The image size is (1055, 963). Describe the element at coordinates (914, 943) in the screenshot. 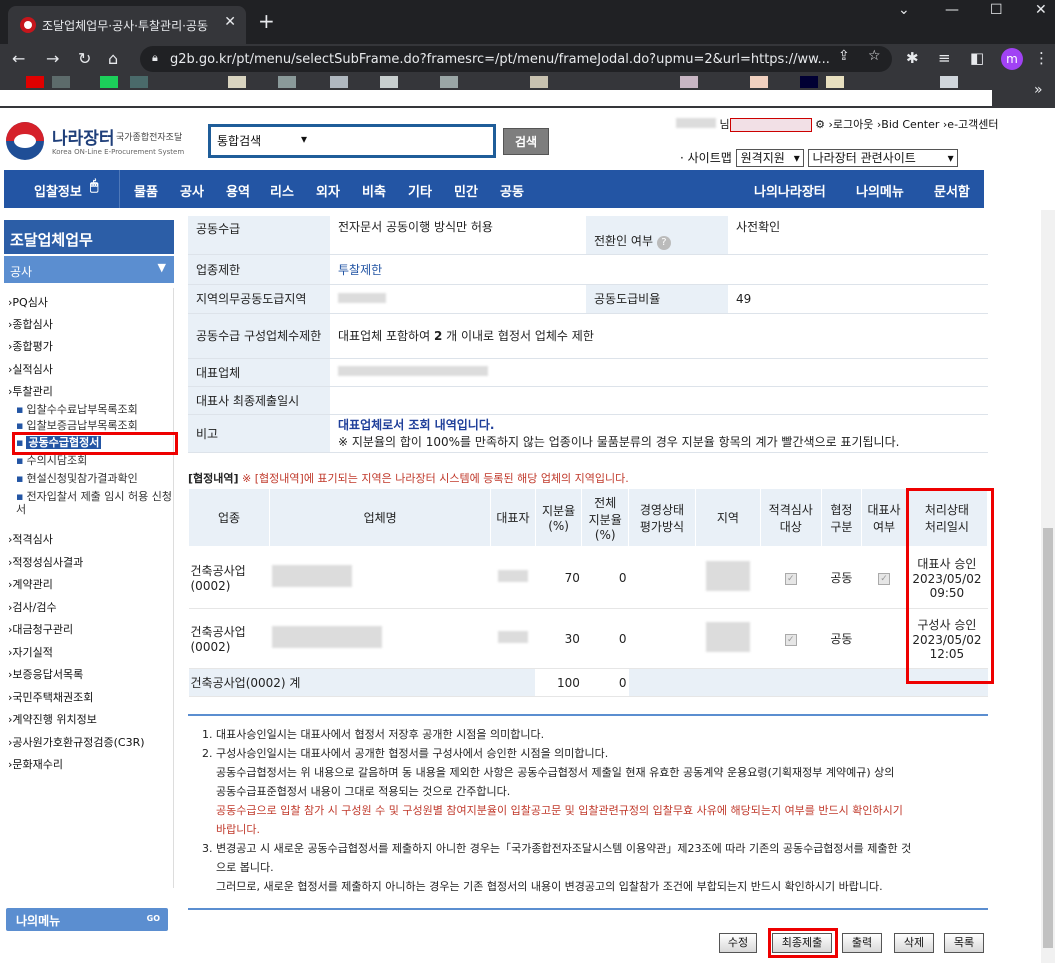

I see `delete-button: 삭제` at that location.